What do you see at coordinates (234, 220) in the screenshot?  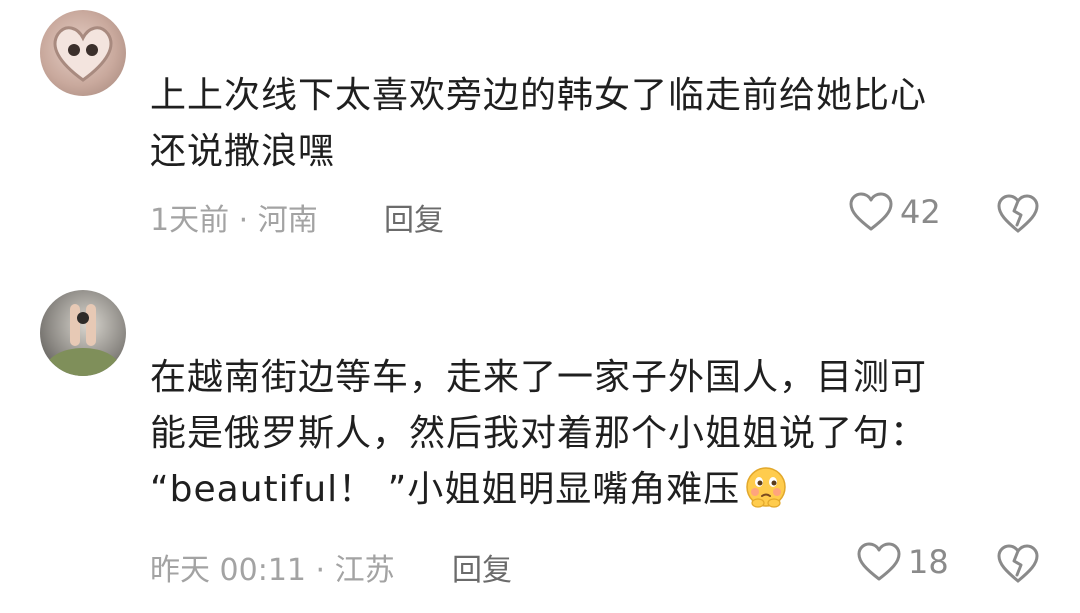 I see `comment-meta: 1天前 · 河南` at bounding box center [234, 220].